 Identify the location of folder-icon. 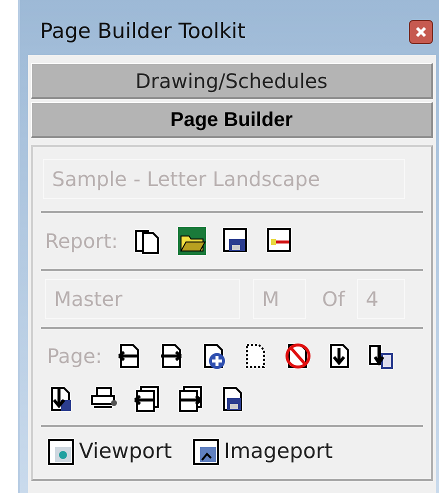
(192, 241).